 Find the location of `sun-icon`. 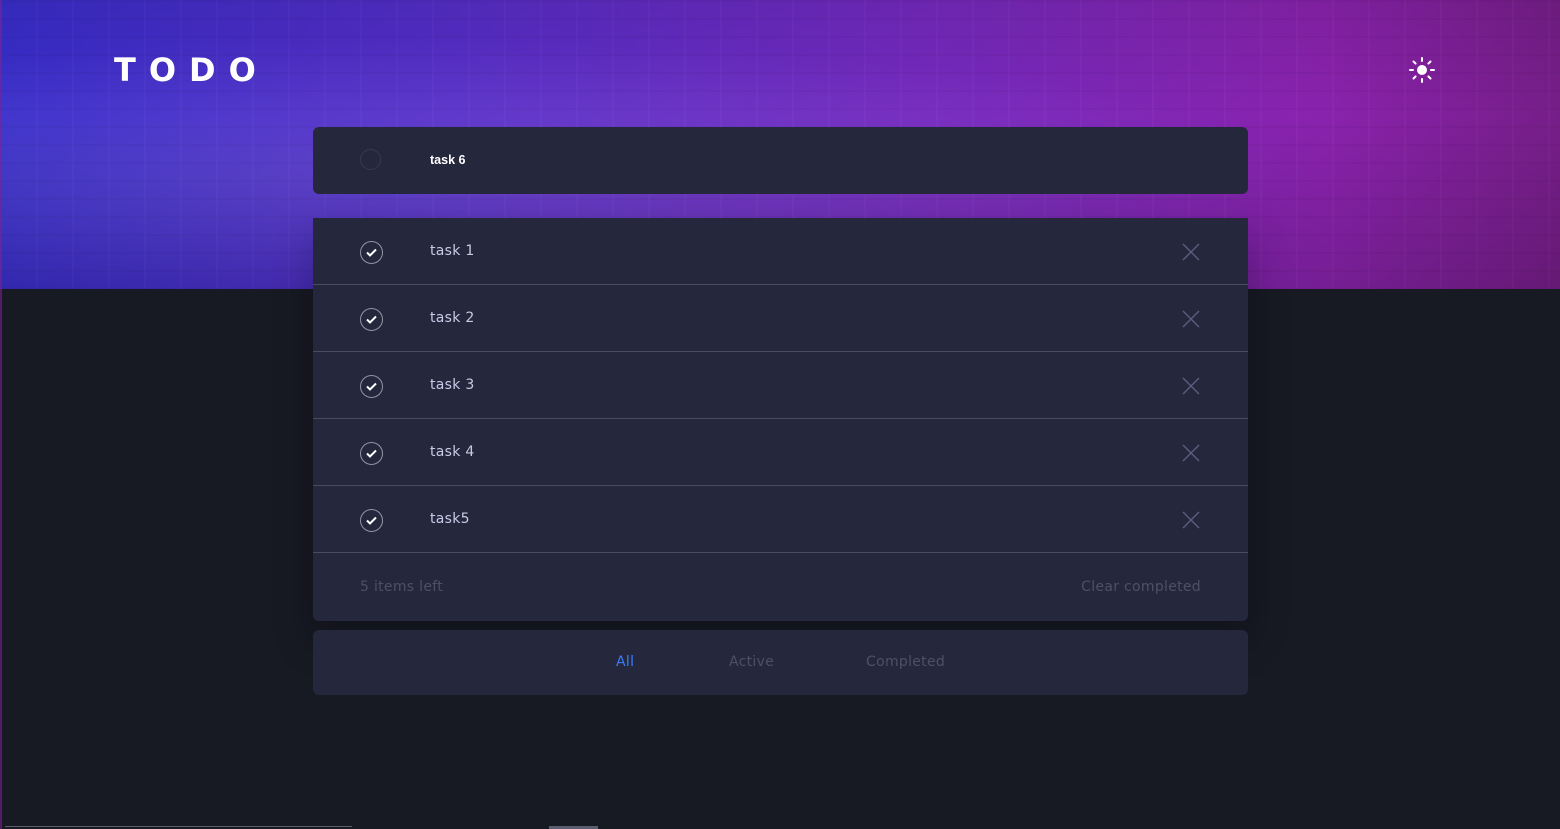

sun-icon is located at coordinates (1422, 70).